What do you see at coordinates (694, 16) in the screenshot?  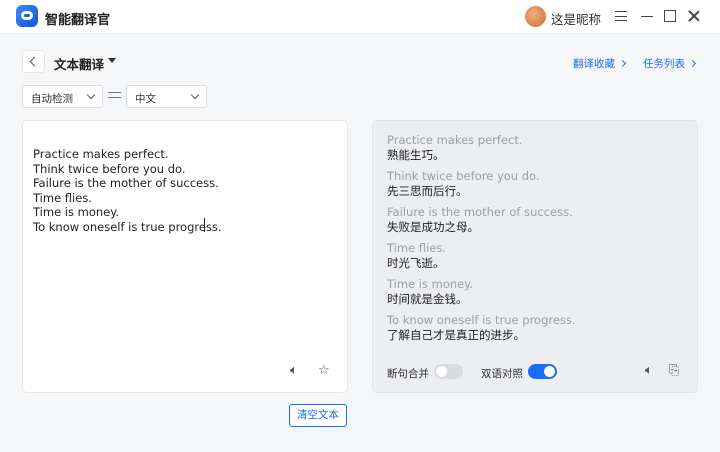 I see `close-icon` at bounding box center [694, 16].